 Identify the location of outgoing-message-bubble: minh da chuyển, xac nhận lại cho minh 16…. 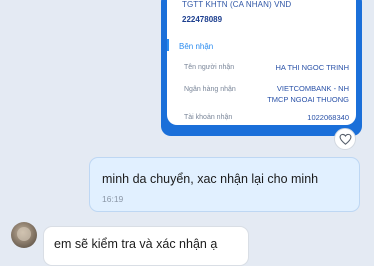
(224, 184).